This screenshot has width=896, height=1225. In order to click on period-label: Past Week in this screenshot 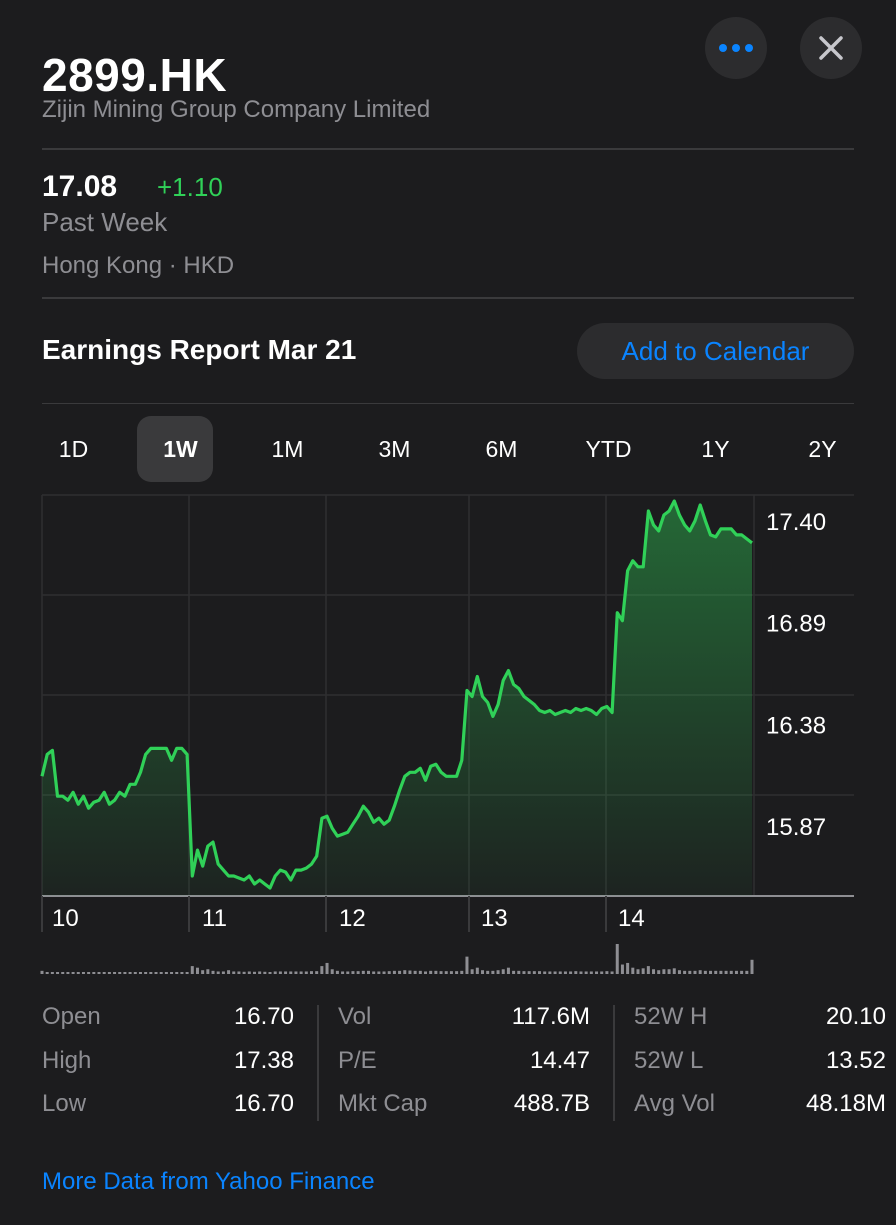, I will do `click(105, 222)`.